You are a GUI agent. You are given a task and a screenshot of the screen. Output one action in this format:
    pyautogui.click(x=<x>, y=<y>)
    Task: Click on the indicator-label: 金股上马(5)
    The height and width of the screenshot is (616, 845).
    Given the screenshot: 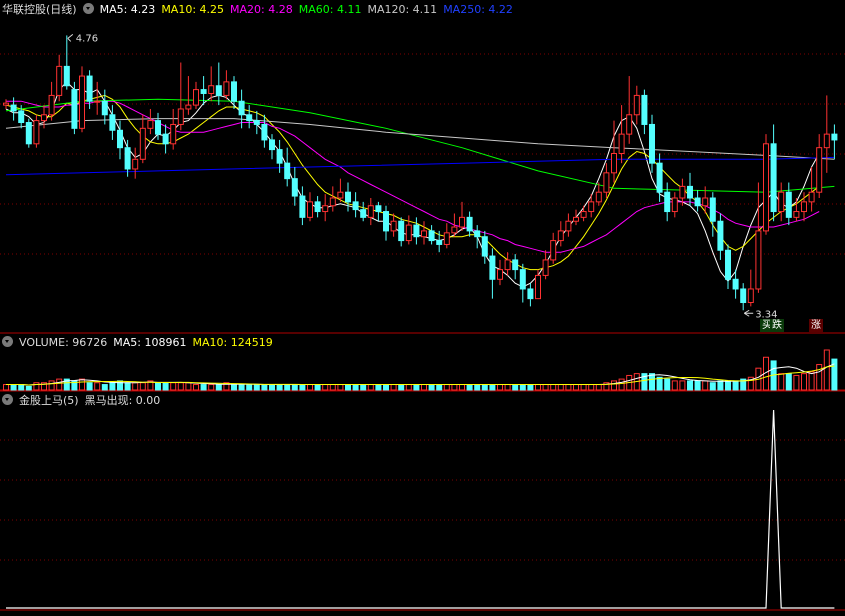 What is the action you would take?
    pyautogui.click(x=49, y=400)
    